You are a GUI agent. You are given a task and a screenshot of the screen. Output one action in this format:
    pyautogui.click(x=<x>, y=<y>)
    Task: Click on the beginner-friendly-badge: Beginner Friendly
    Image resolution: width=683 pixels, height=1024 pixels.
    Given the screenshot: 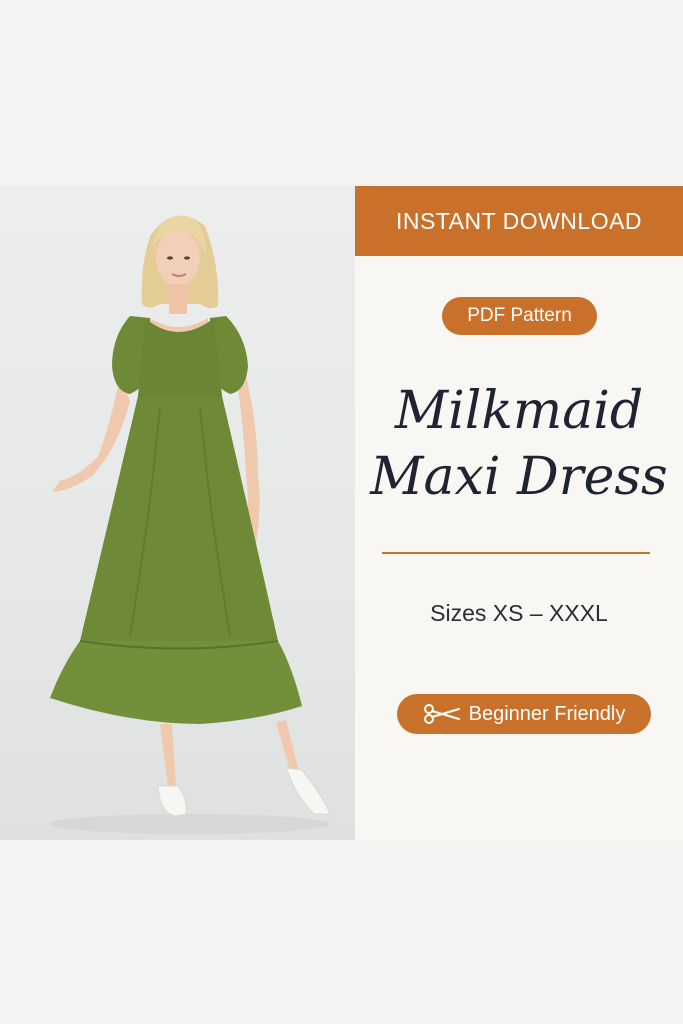 What is the action you would take?
    pyautogui.click(x=524, y=714)
    